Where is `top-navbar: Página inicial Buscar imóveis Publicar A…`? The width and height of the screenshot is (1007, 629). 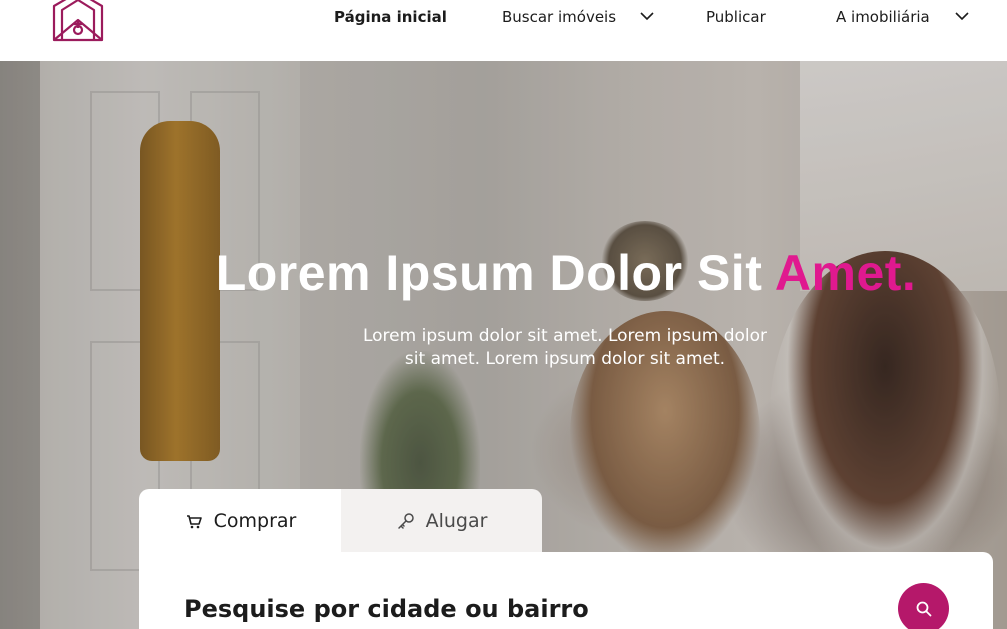 top-navbar: Página inicial Buscar imóveis Publicar A… is located at coordinates (503, 30).